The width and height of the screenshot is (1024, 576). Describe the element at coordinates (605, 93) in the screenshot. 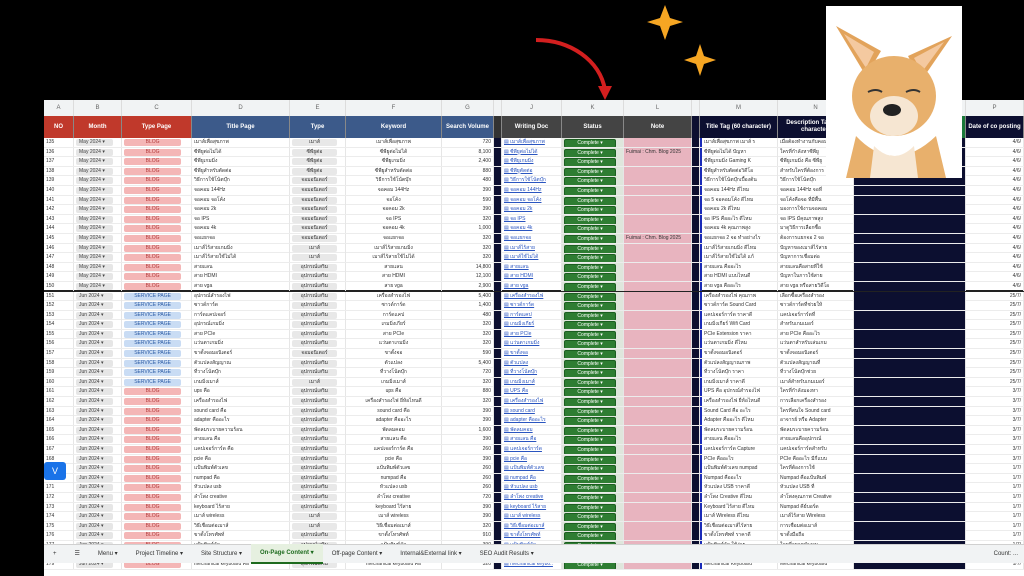

I see `red-arrow-head-icon` at that location.